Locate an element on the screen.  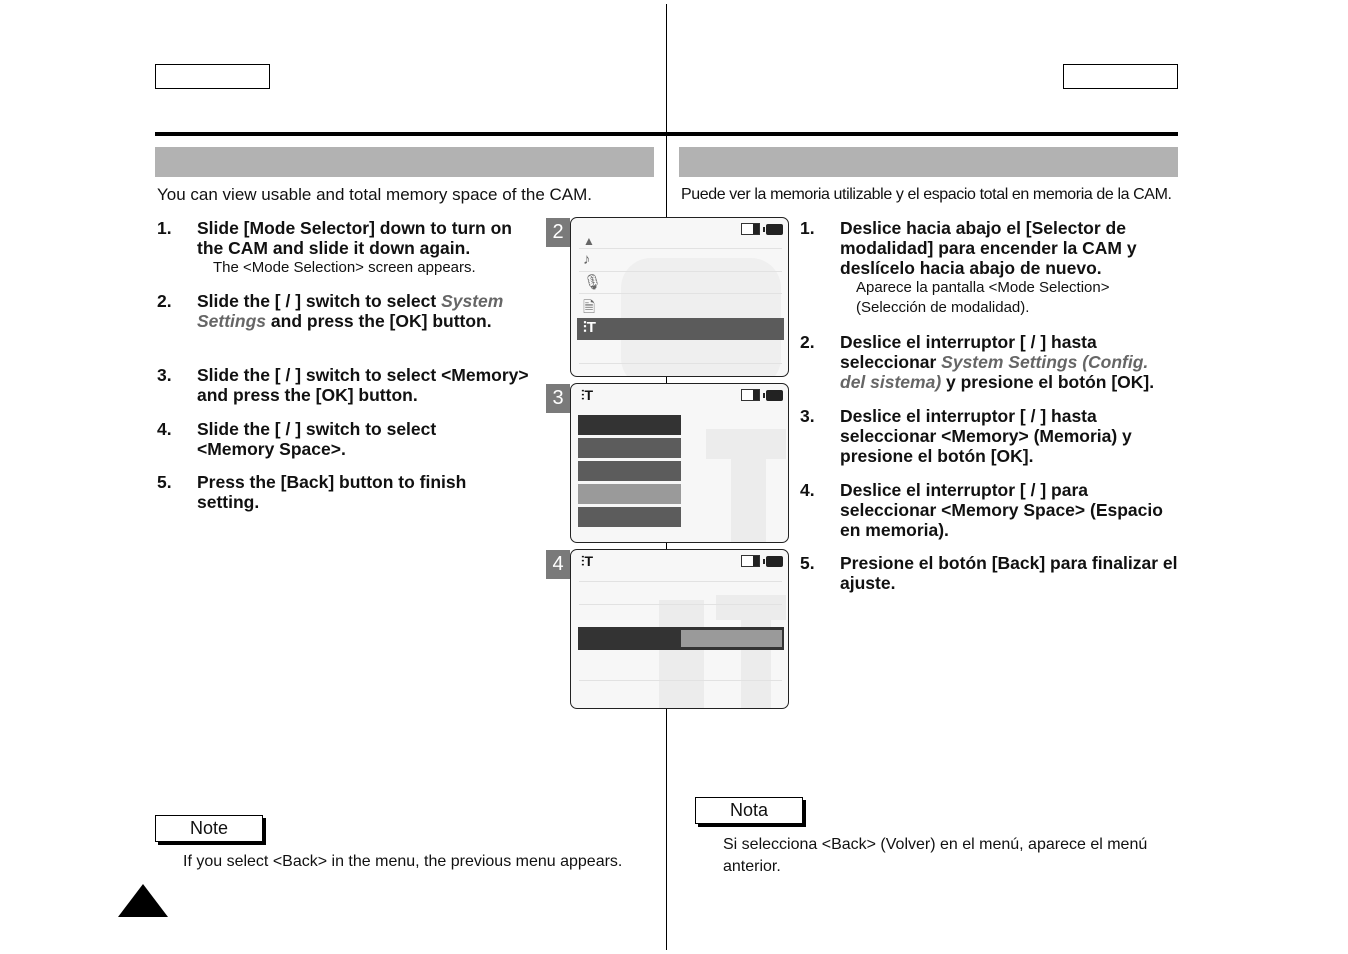
hammer-watermark is located at coordinates (748, 498).